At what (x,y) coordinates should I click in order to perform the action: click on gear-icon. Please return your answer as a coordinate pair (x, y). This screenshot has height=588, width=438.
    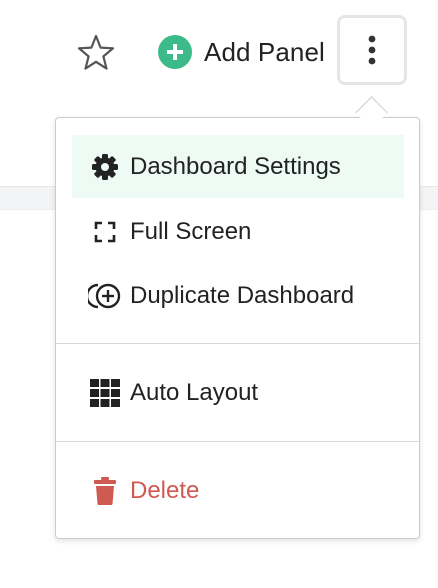
    Looking at the image, I should click on (105, 167).